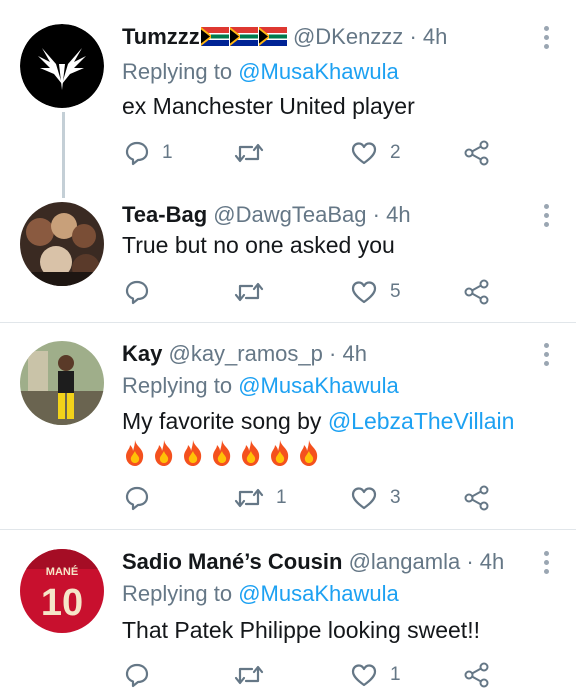 The width and height of the screenshot is (576, 695). What do you see at coordinates (395, 497) in the screenshot?
I see `like-count: 3` at bounding box center [395, 497].